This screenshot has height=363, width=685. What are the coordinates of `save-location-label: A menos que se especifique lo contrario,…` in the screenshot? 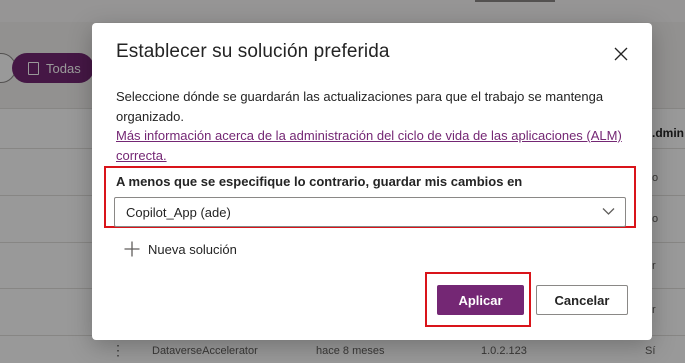 It's located at (319, 181).